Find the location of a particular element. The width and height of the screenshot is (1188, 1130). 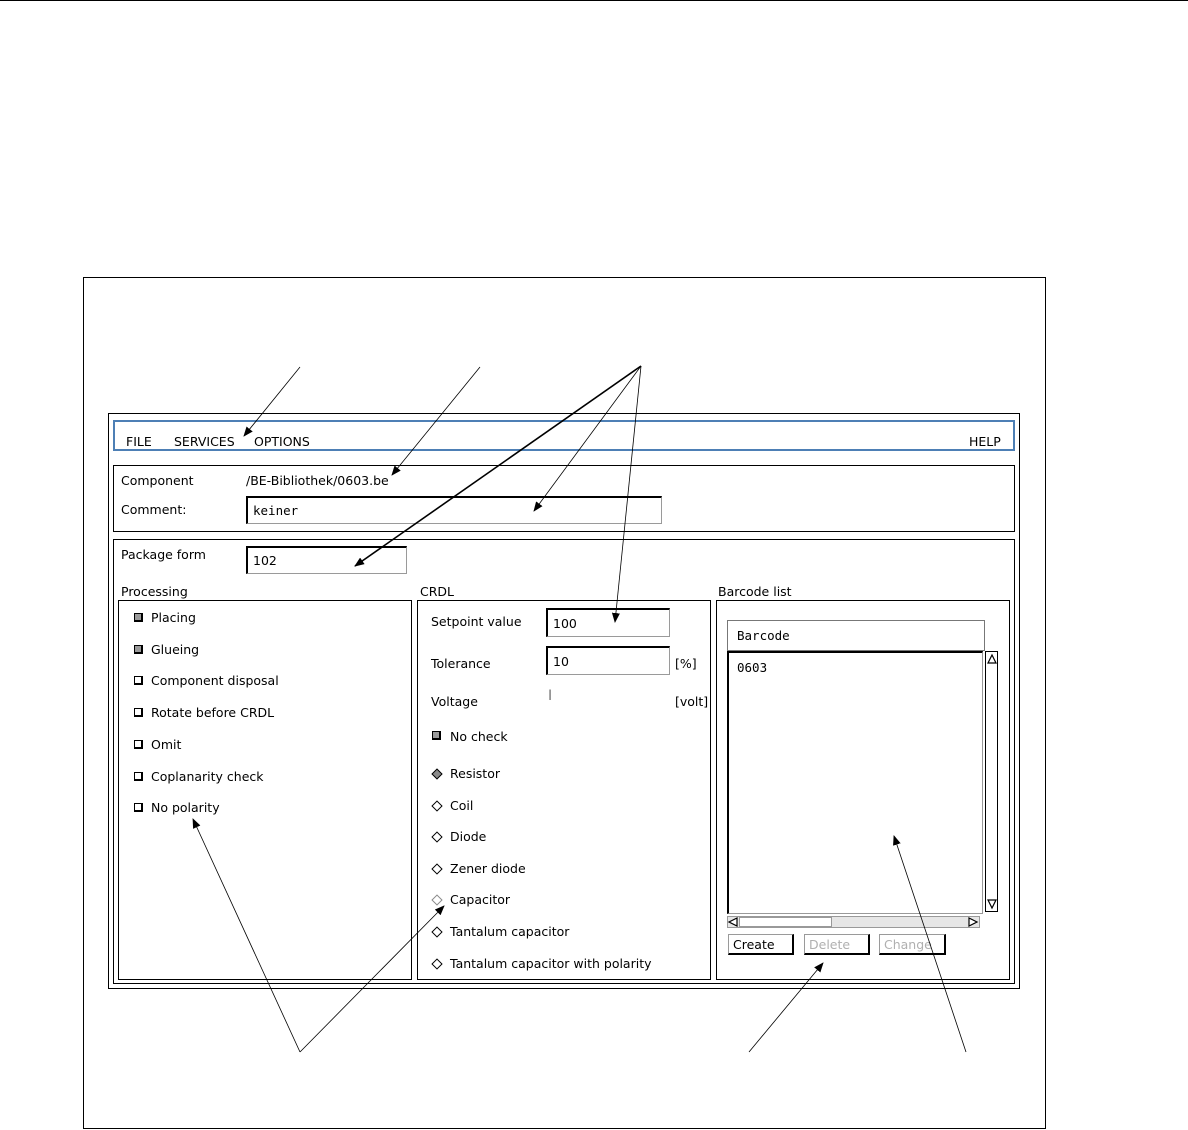

no-check-label: No check is located at coordinates (479, 736).